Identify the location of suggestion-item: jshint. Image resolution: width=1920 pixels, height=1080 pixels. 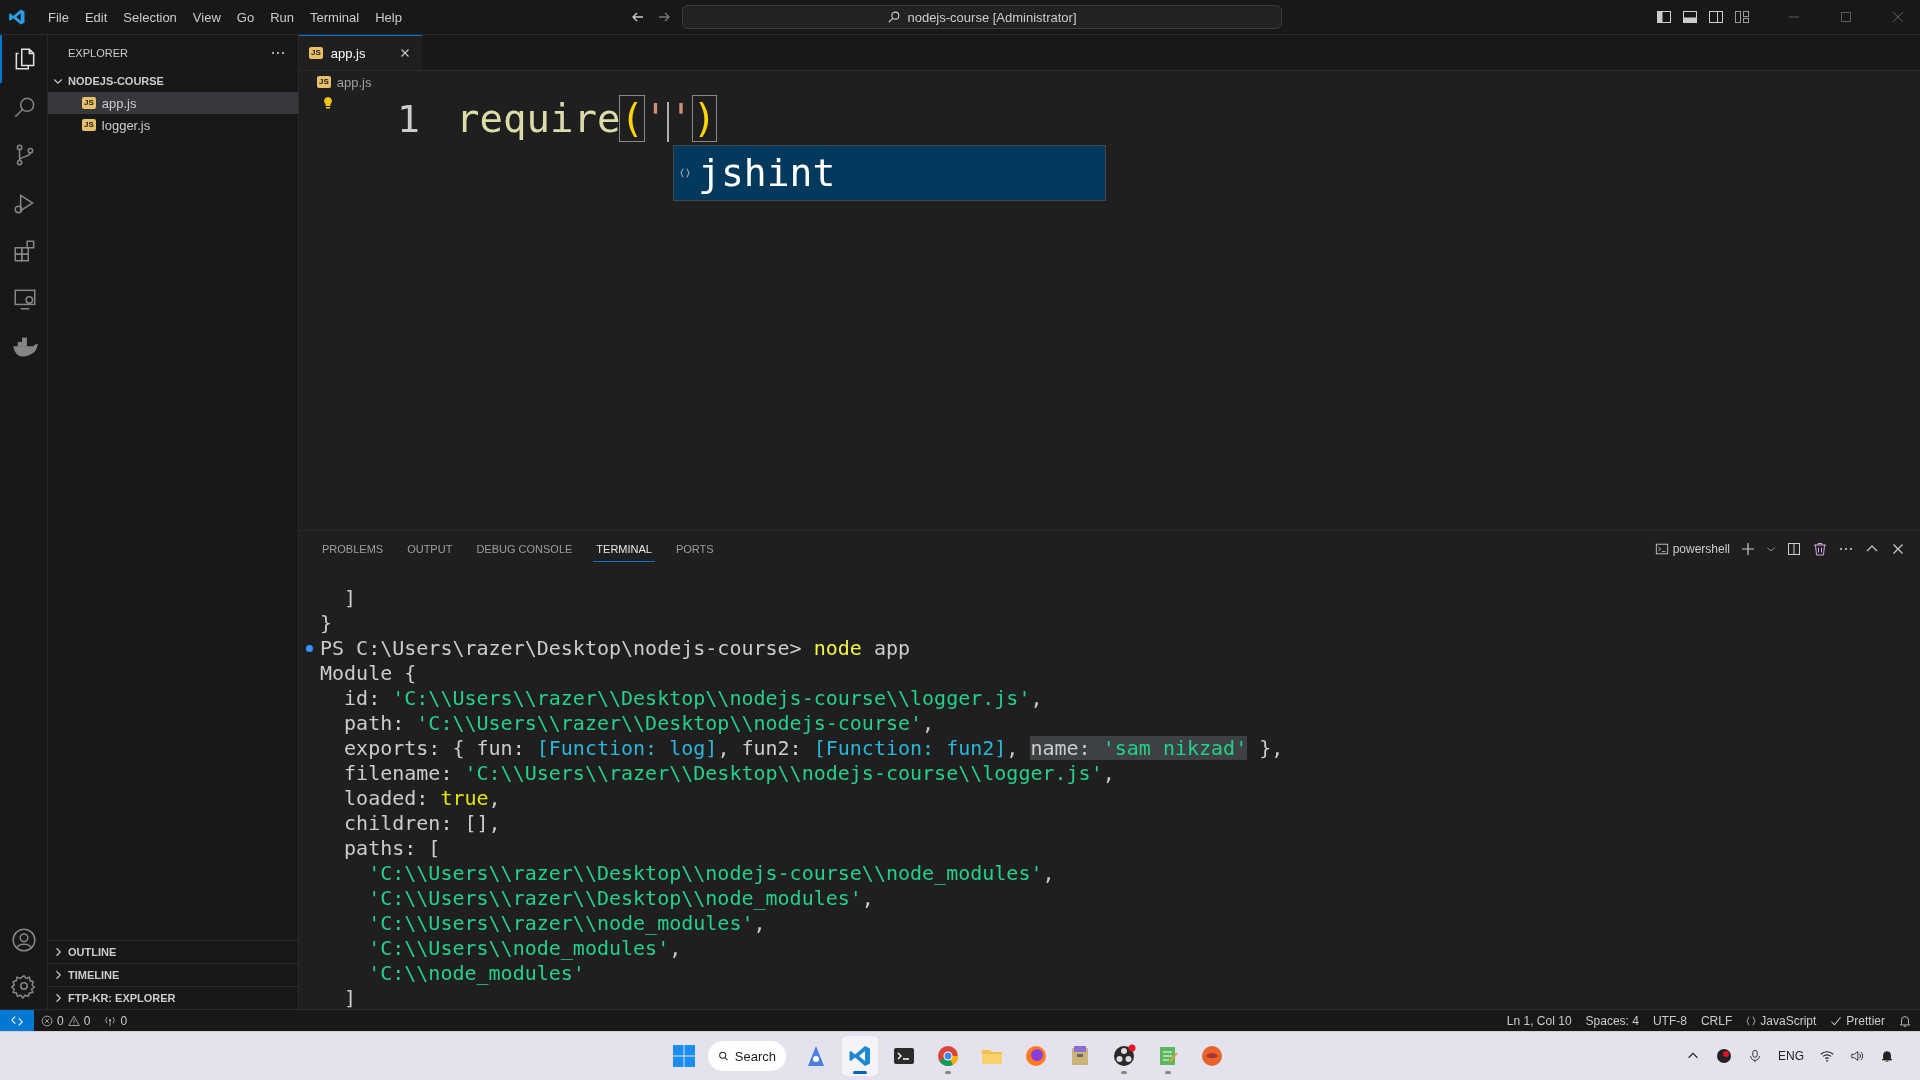
(889, 173).